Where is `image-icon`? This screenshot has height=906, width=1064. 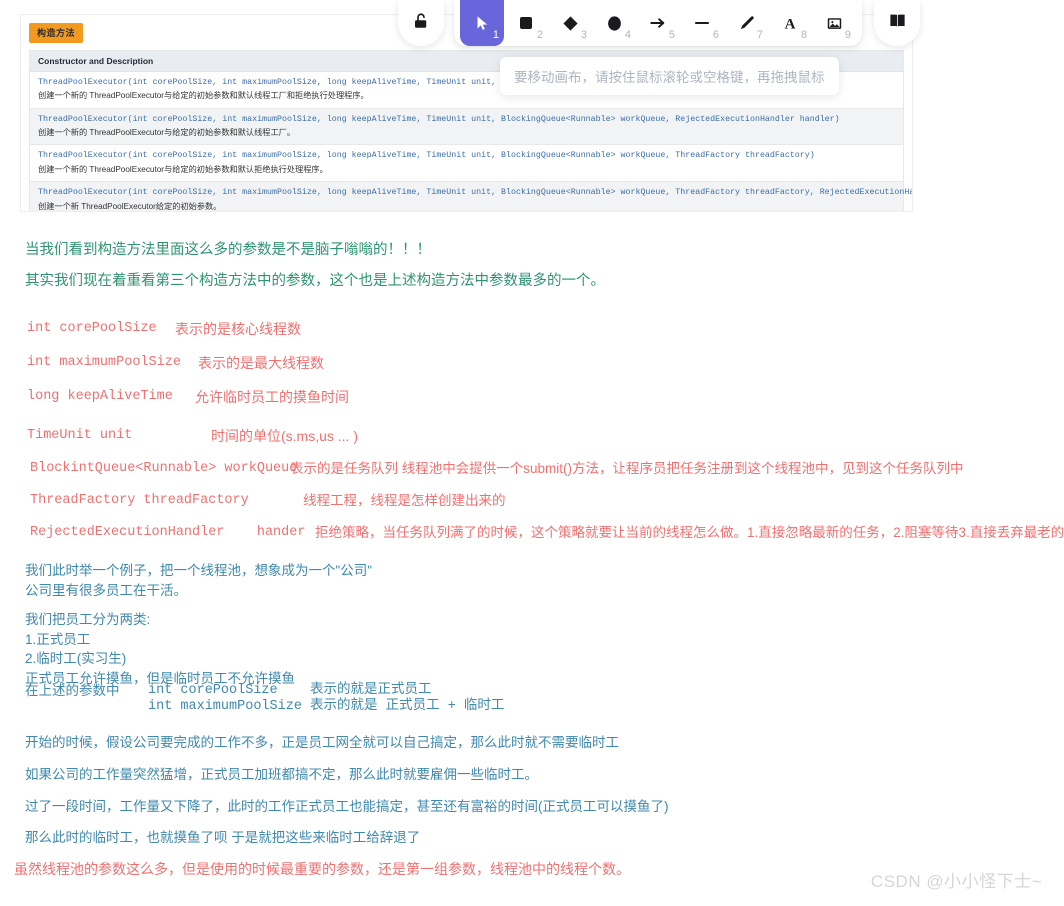 image-icon is located at coordinates (834, 23).